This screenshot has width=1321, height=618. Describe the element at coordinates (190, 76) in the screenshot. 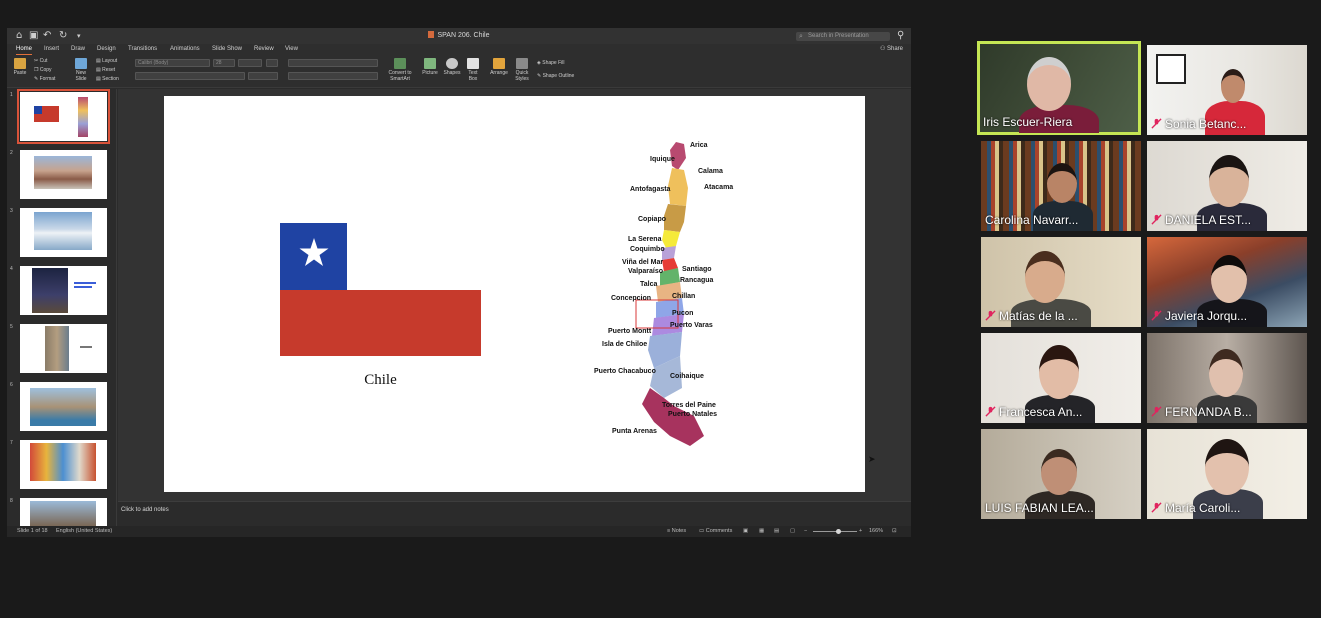

I see `text-format-buttons` at that location.